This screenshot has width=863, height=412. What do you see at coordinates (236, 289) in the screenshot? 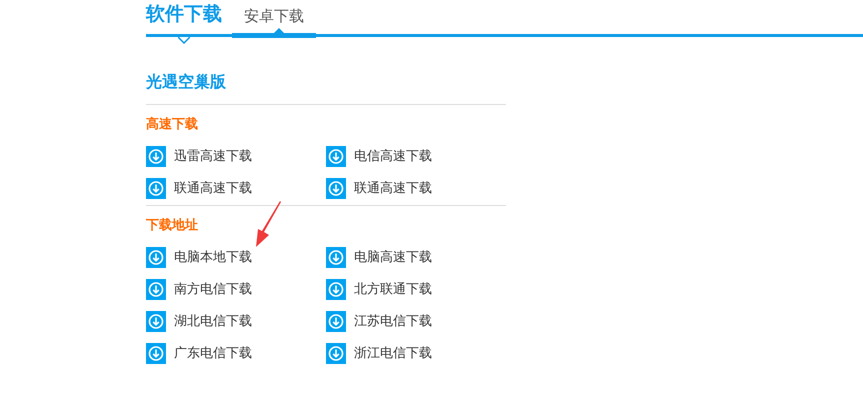
I see `download-link: 南方电信下载` at bounding box center [236, 289].